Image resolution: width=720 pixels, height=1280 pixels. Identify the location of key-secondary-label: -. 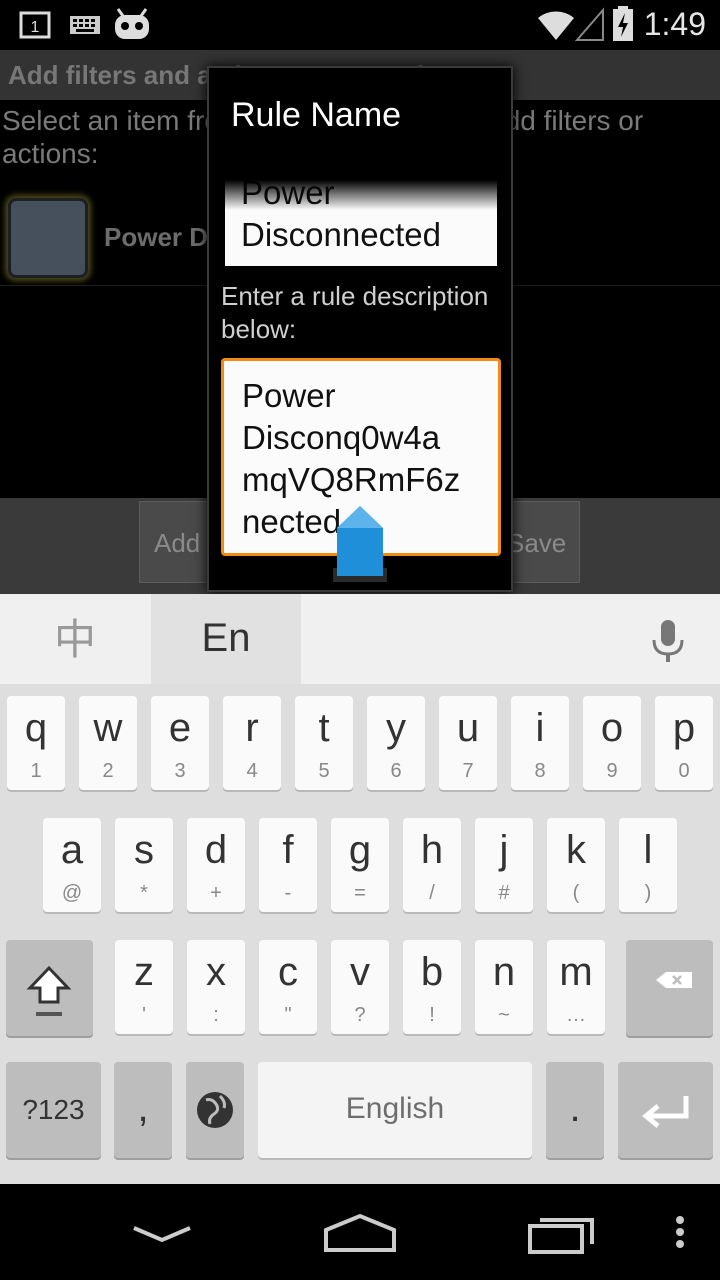
(288, 893).